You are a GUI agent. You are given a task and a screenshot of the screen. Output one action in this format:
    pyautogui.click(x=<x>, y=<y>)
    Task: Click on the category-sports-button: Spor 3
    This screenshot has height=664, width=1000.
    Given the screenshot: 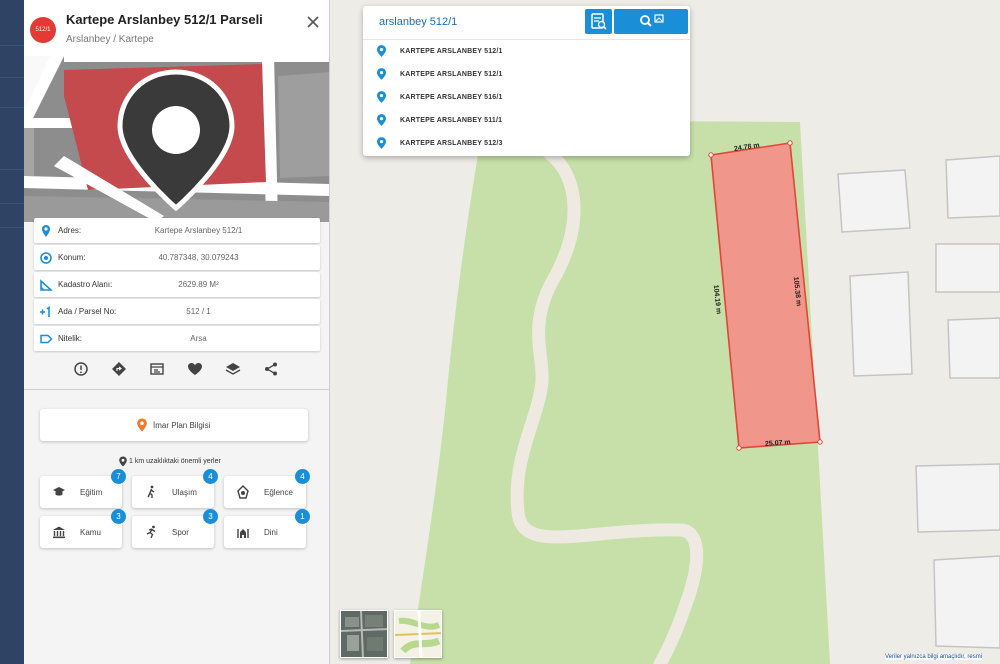 What is the action you would take?
    pyautogui.click(x=175, y=528)
    